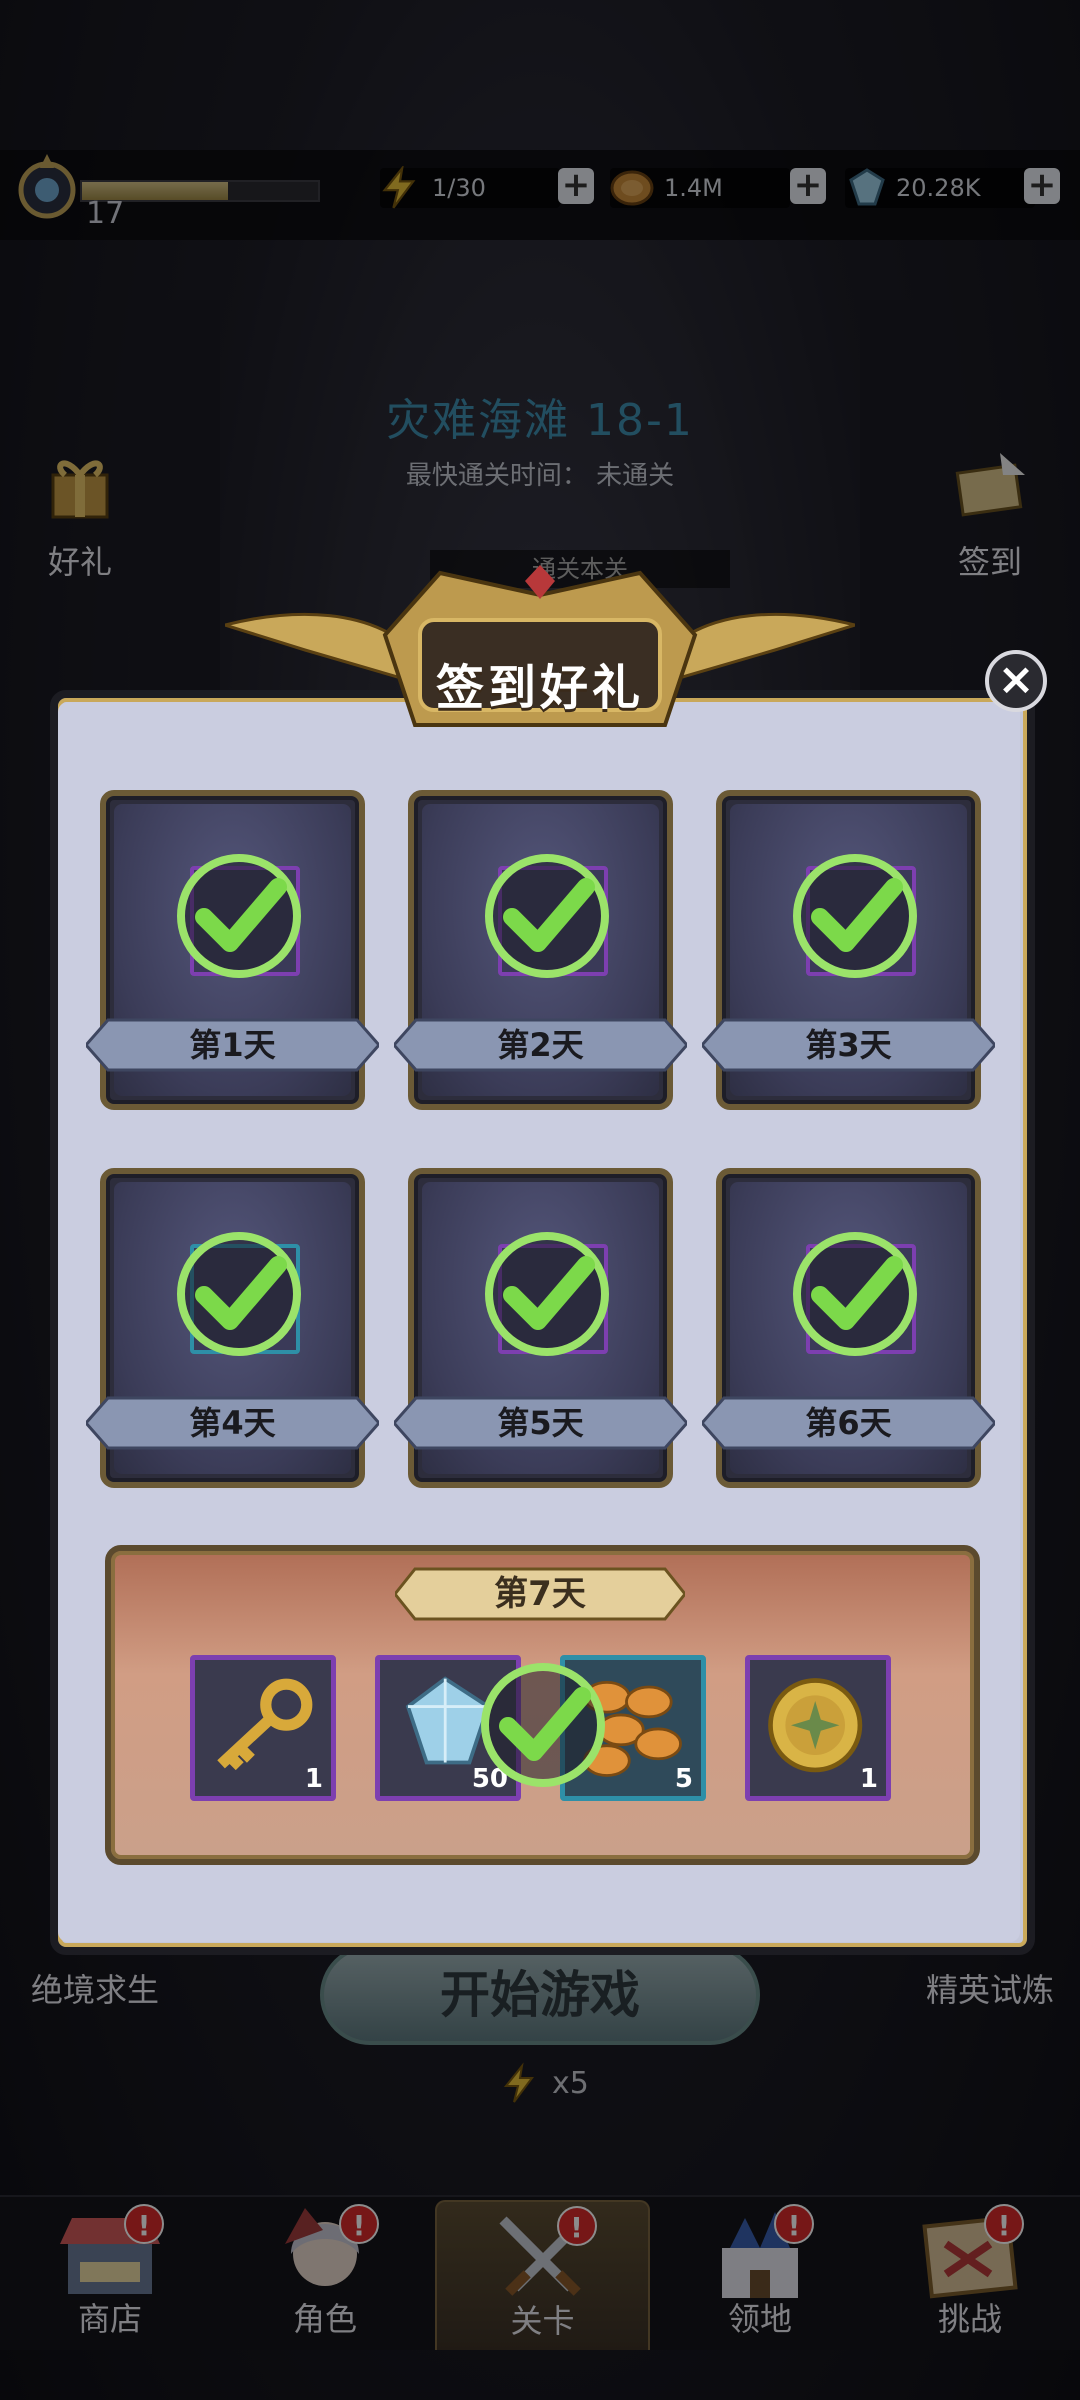 Image resolution: width=1080 pixels, height=2400 pixels. I want to click on day-card: 第1天, so click(232, 950).